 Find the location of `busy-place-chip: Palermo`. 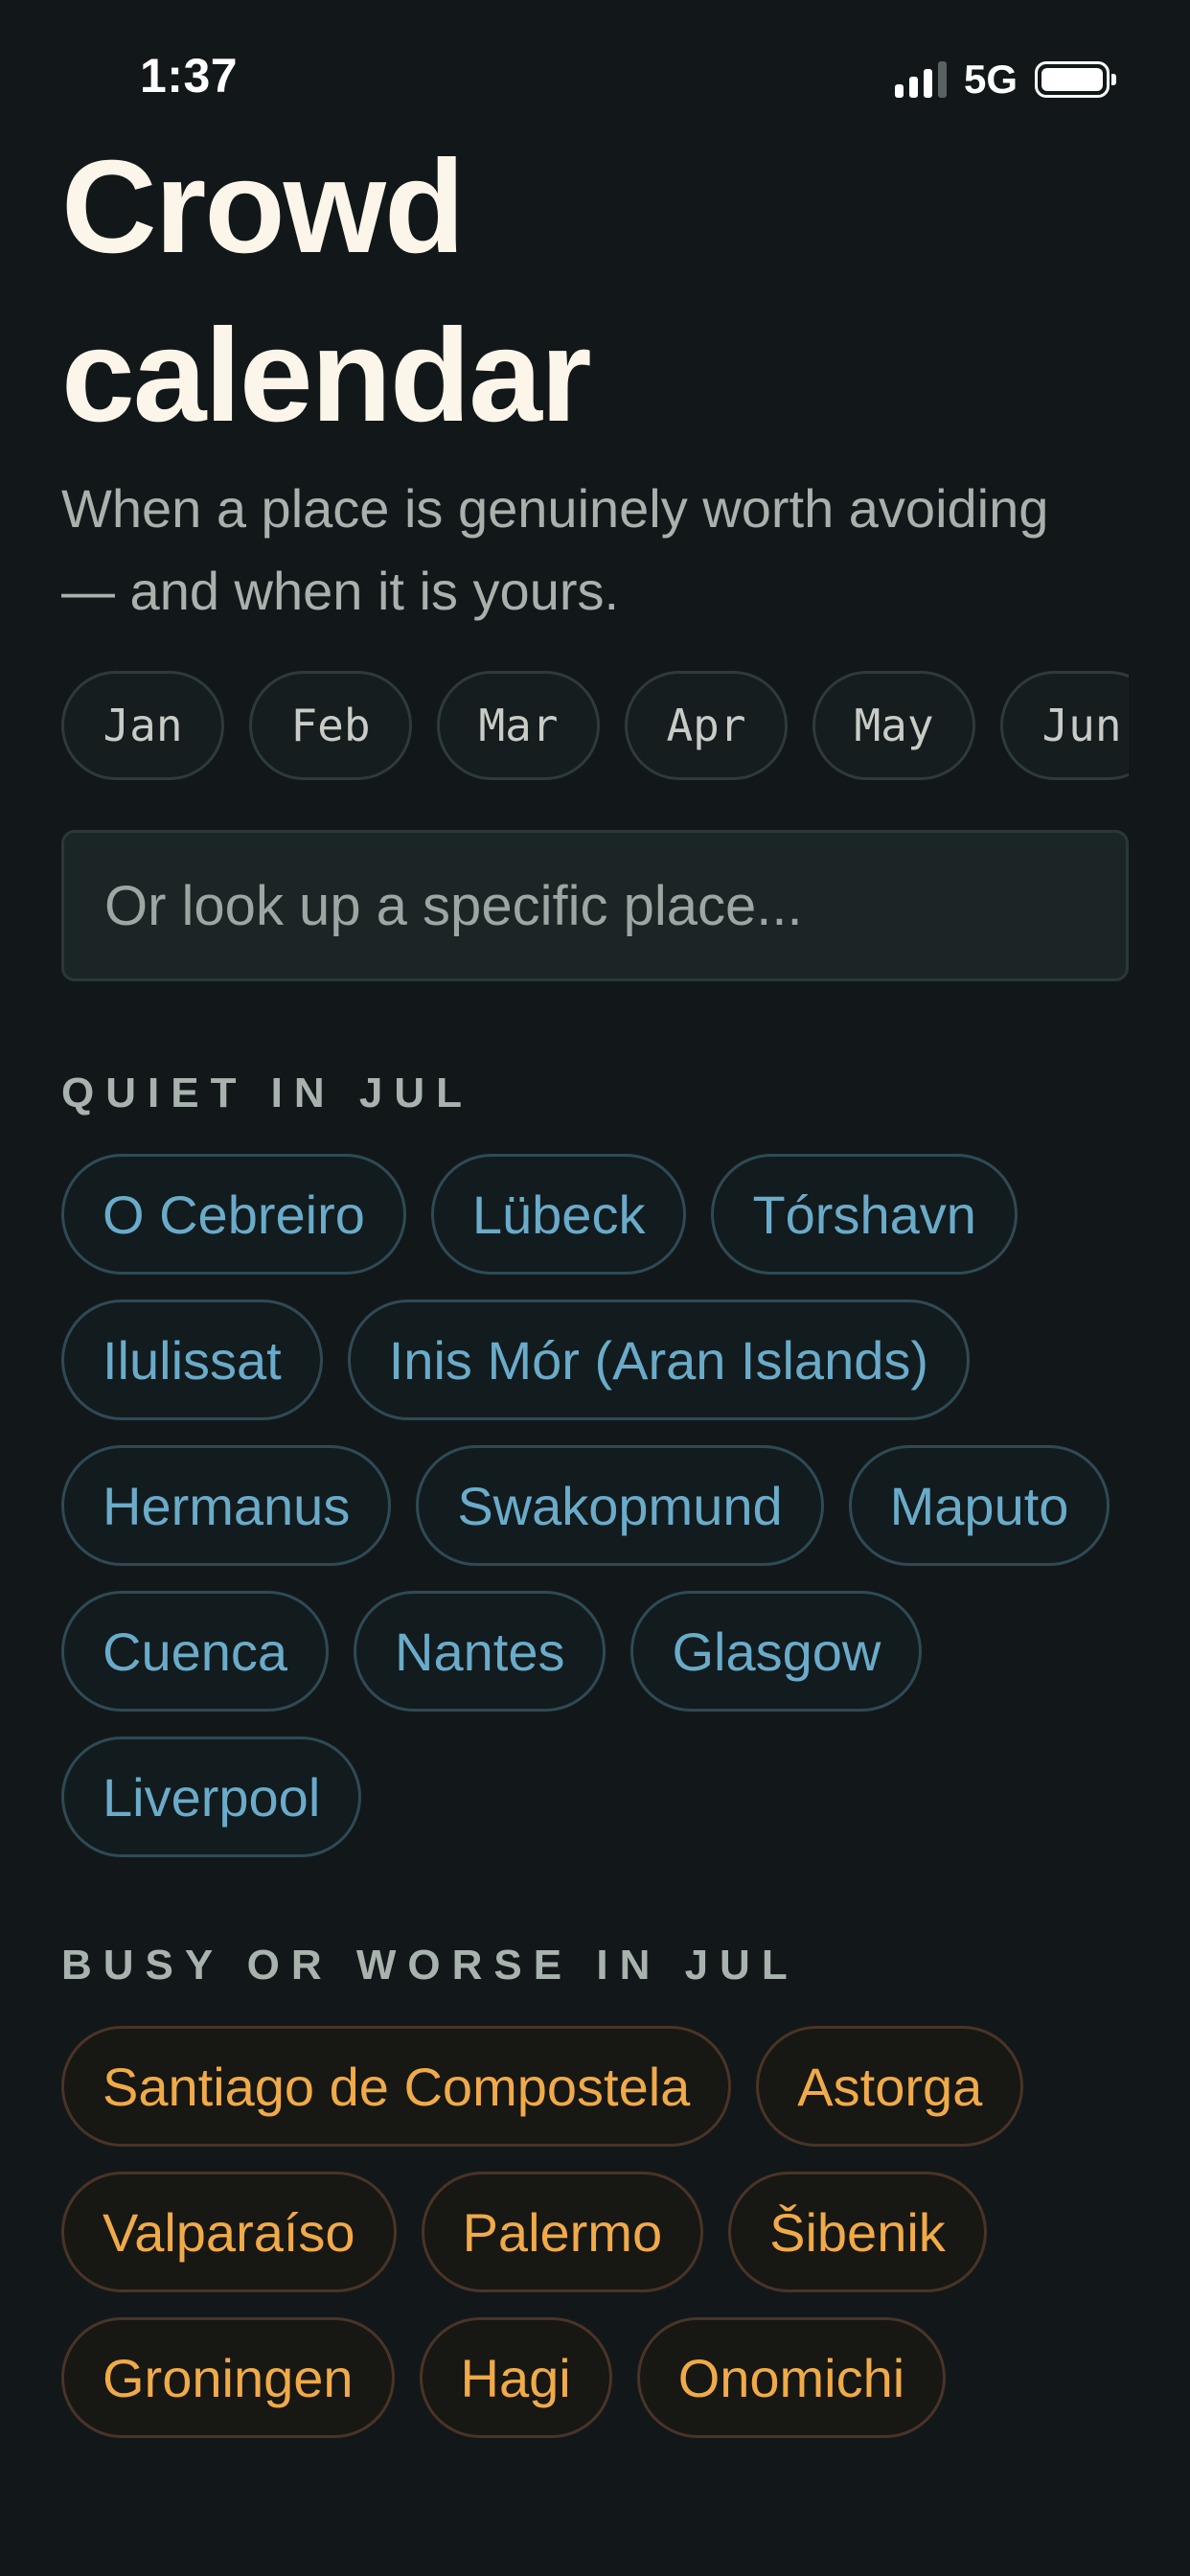

busy-place-chip: Palermo is located at coordinates (562, 2232).